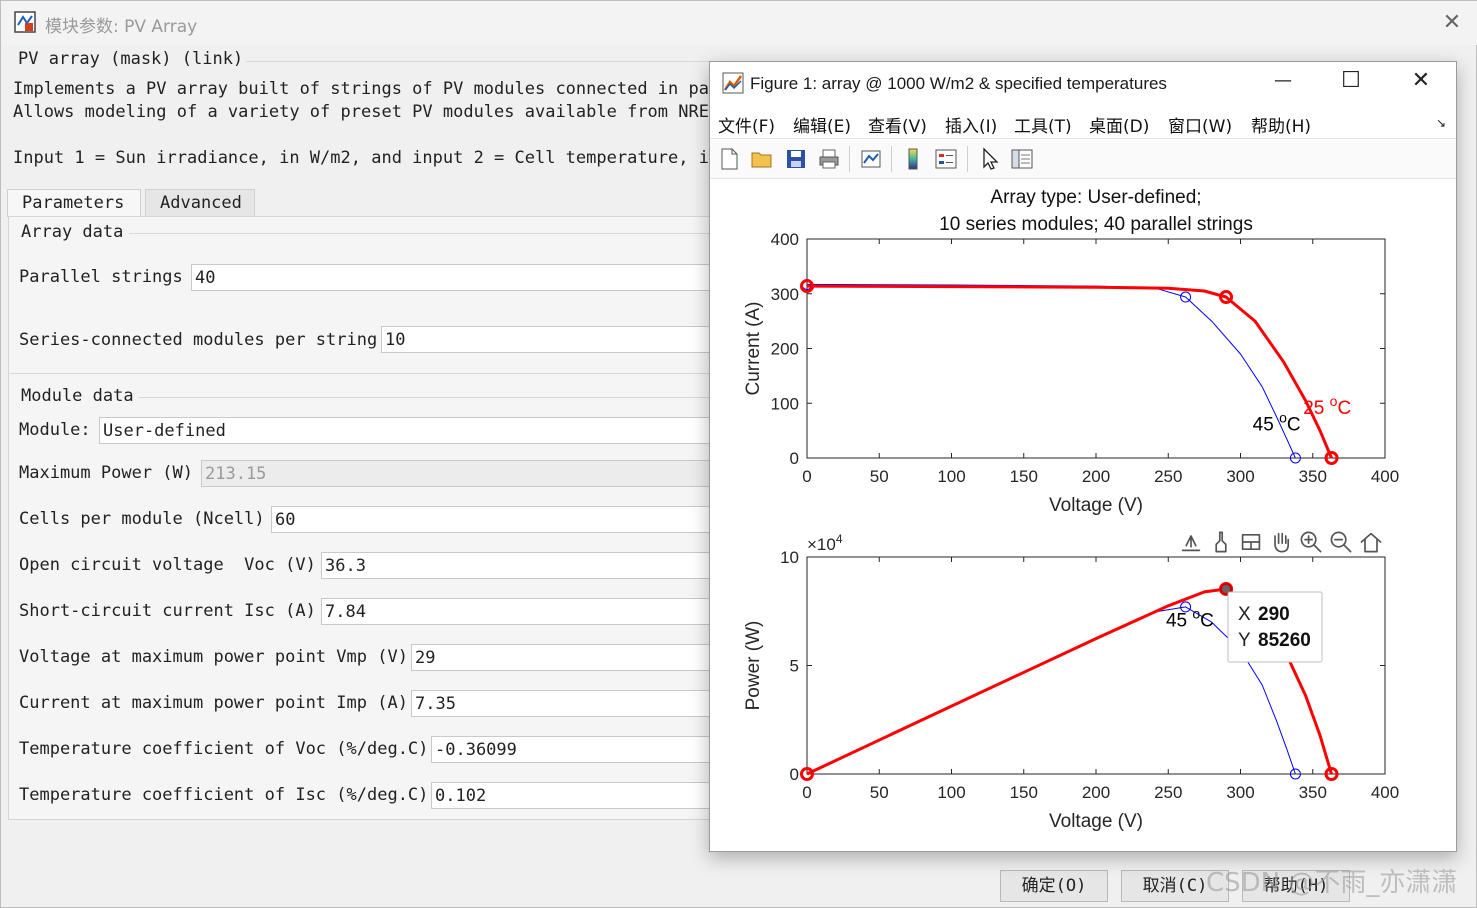 Image resolution: width=1477 pixels, height=908 pixels. Describe the element at coordinates (362, 203) in the screenshot. I see `tab-strip: Parameters Advanced` at that location.